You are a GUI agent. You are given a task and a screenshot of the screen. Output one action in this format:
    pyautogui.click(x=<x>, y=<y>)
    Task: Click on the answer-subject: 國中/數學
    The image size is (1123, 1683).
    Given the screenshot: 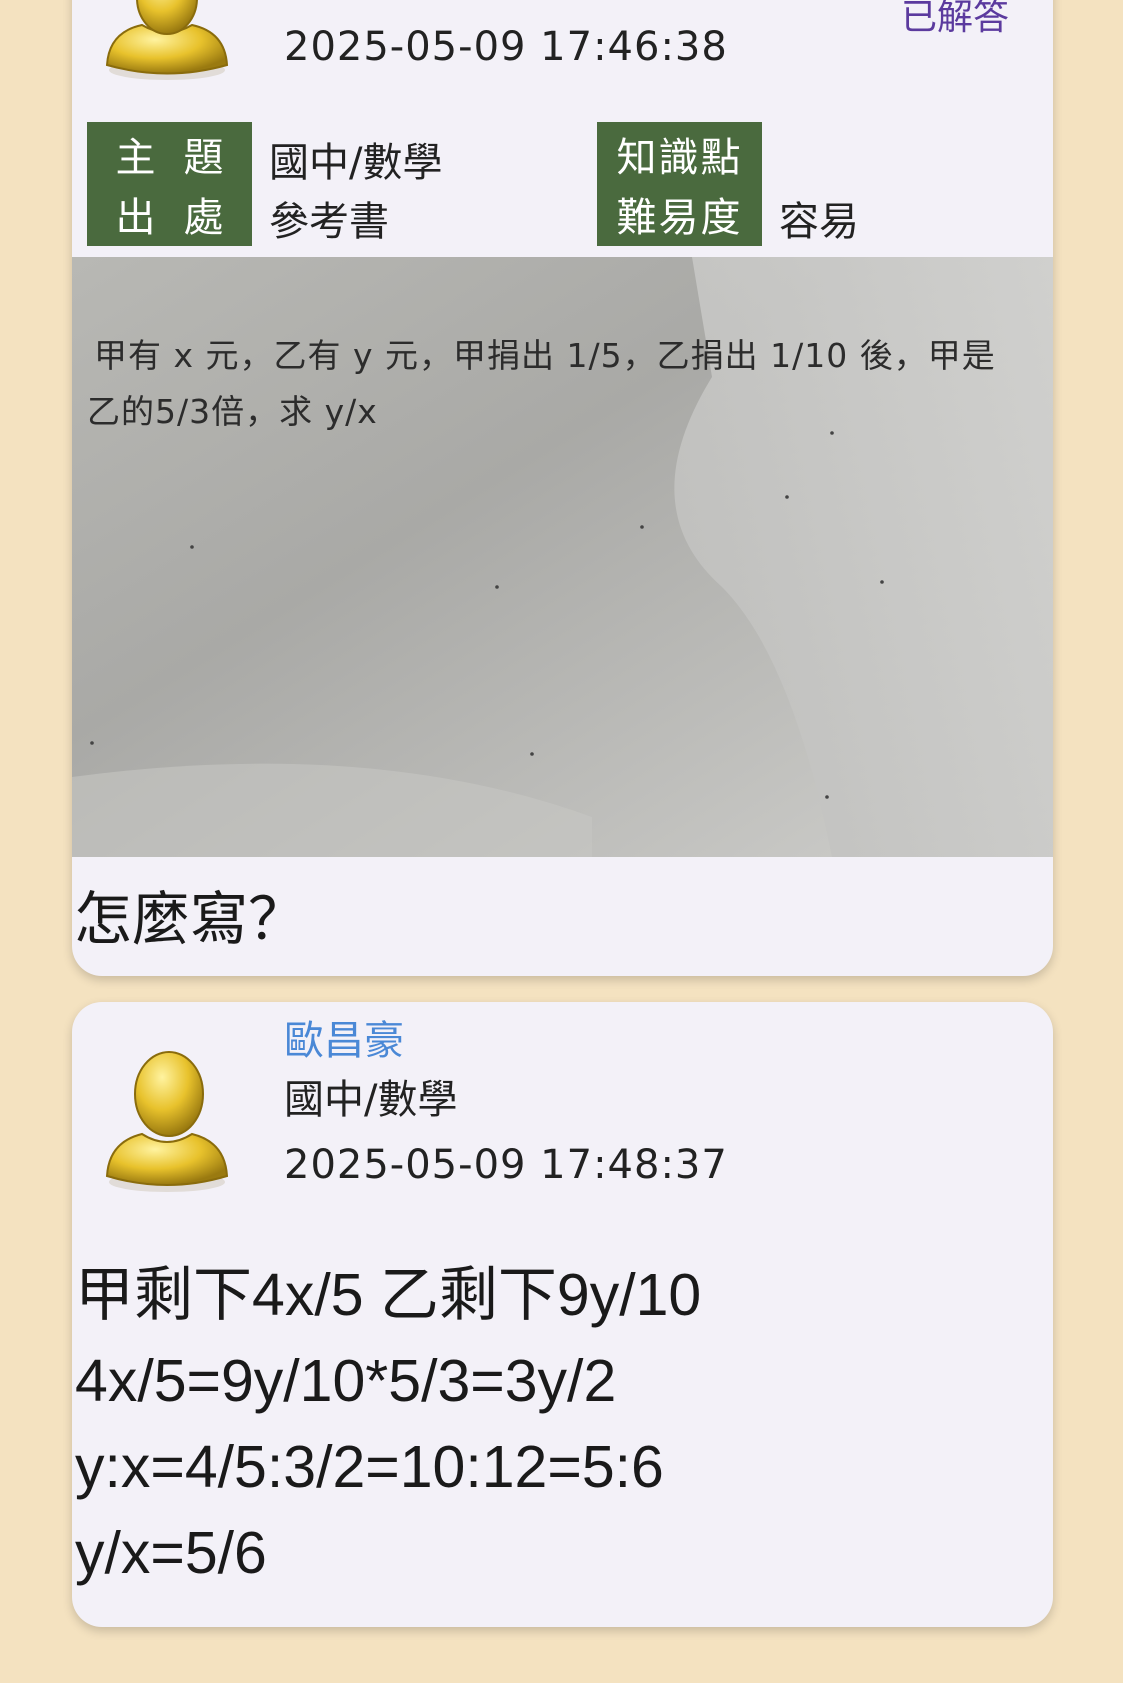 What is the action you would take?
    pyautogui.click(x=371, y=1100)
    